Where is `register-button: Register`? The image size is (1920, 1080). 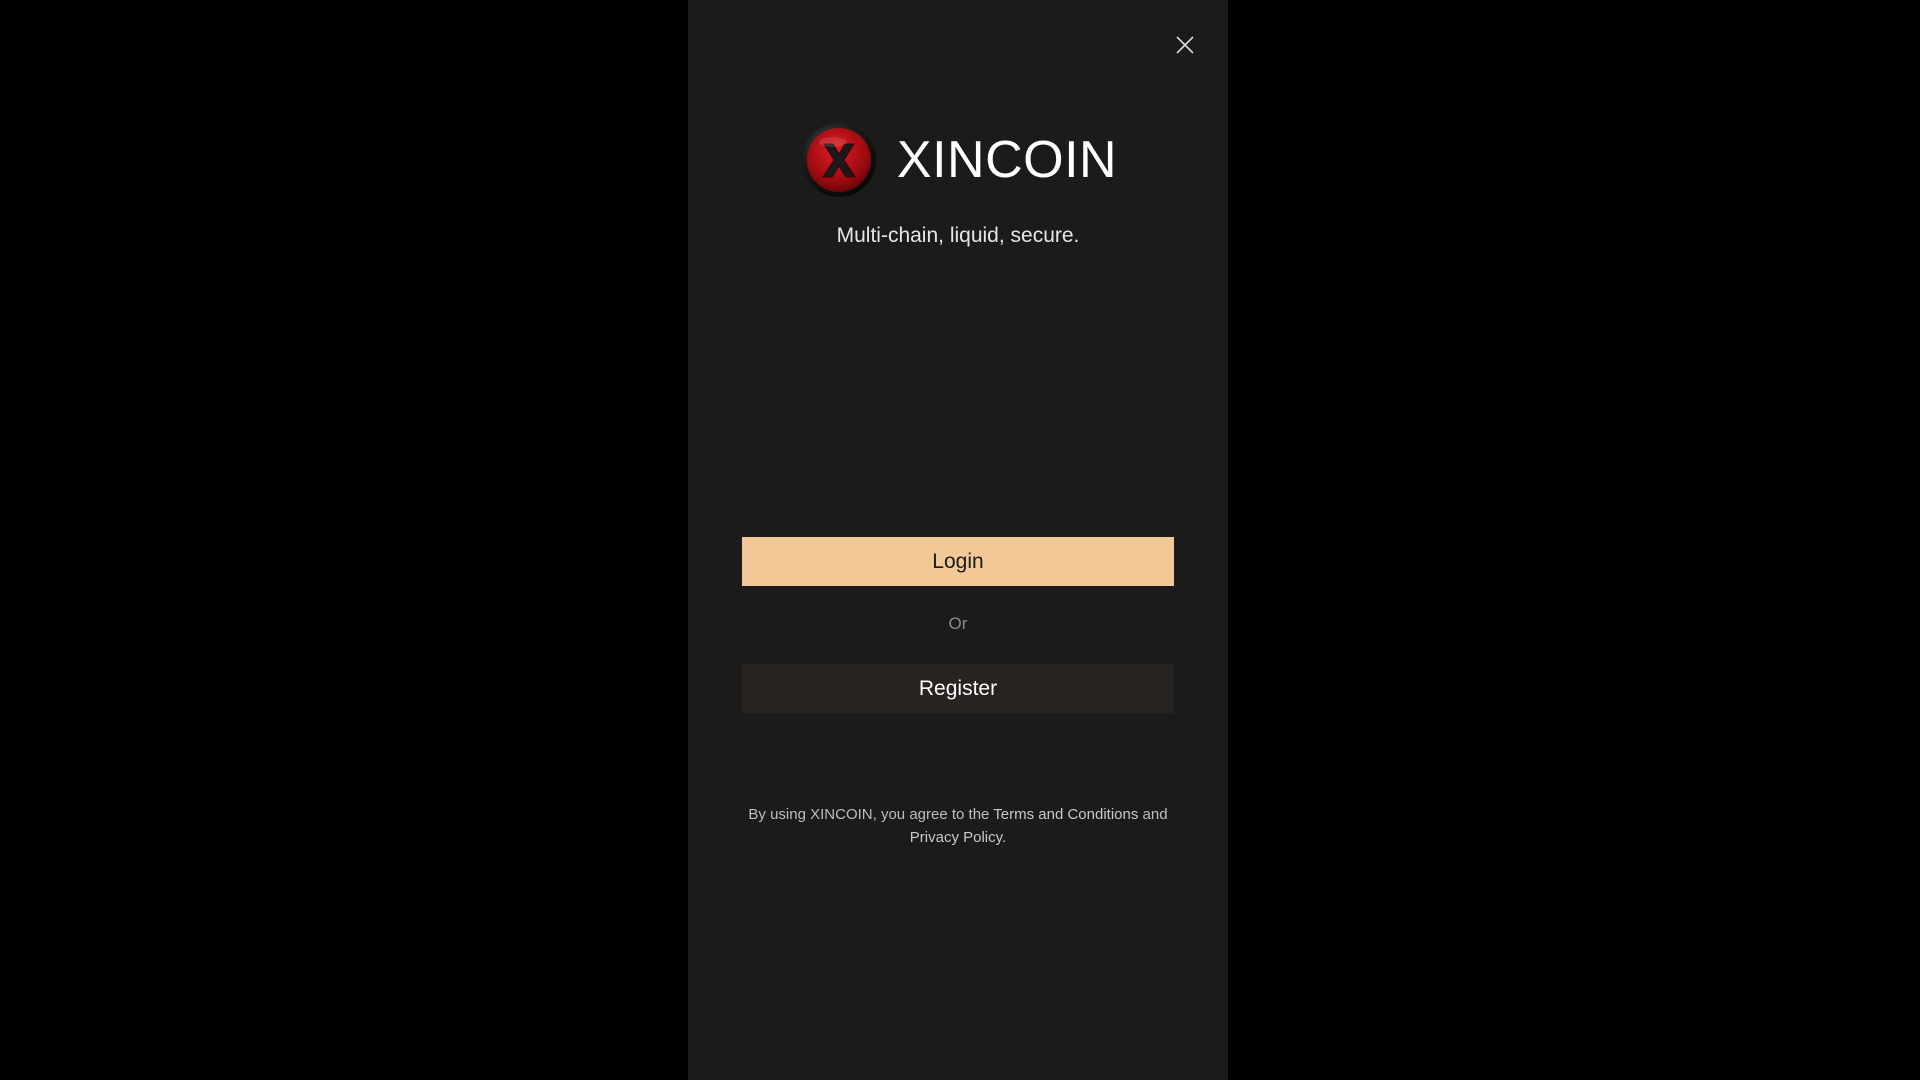
register-button: Register is located at coordinates (958, 688).